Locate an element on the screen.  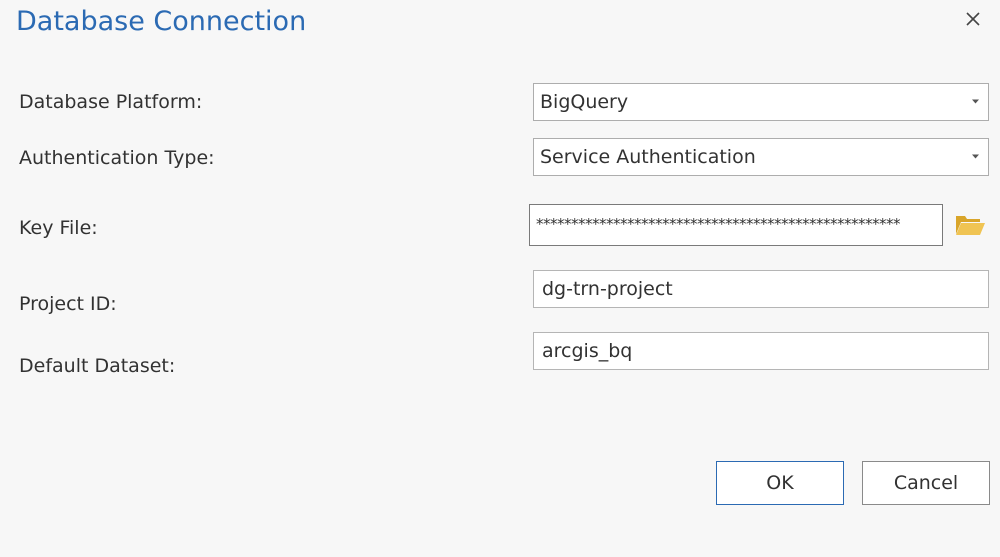
database-platform-label: Database Platform: is located at coordinates (111, 102).